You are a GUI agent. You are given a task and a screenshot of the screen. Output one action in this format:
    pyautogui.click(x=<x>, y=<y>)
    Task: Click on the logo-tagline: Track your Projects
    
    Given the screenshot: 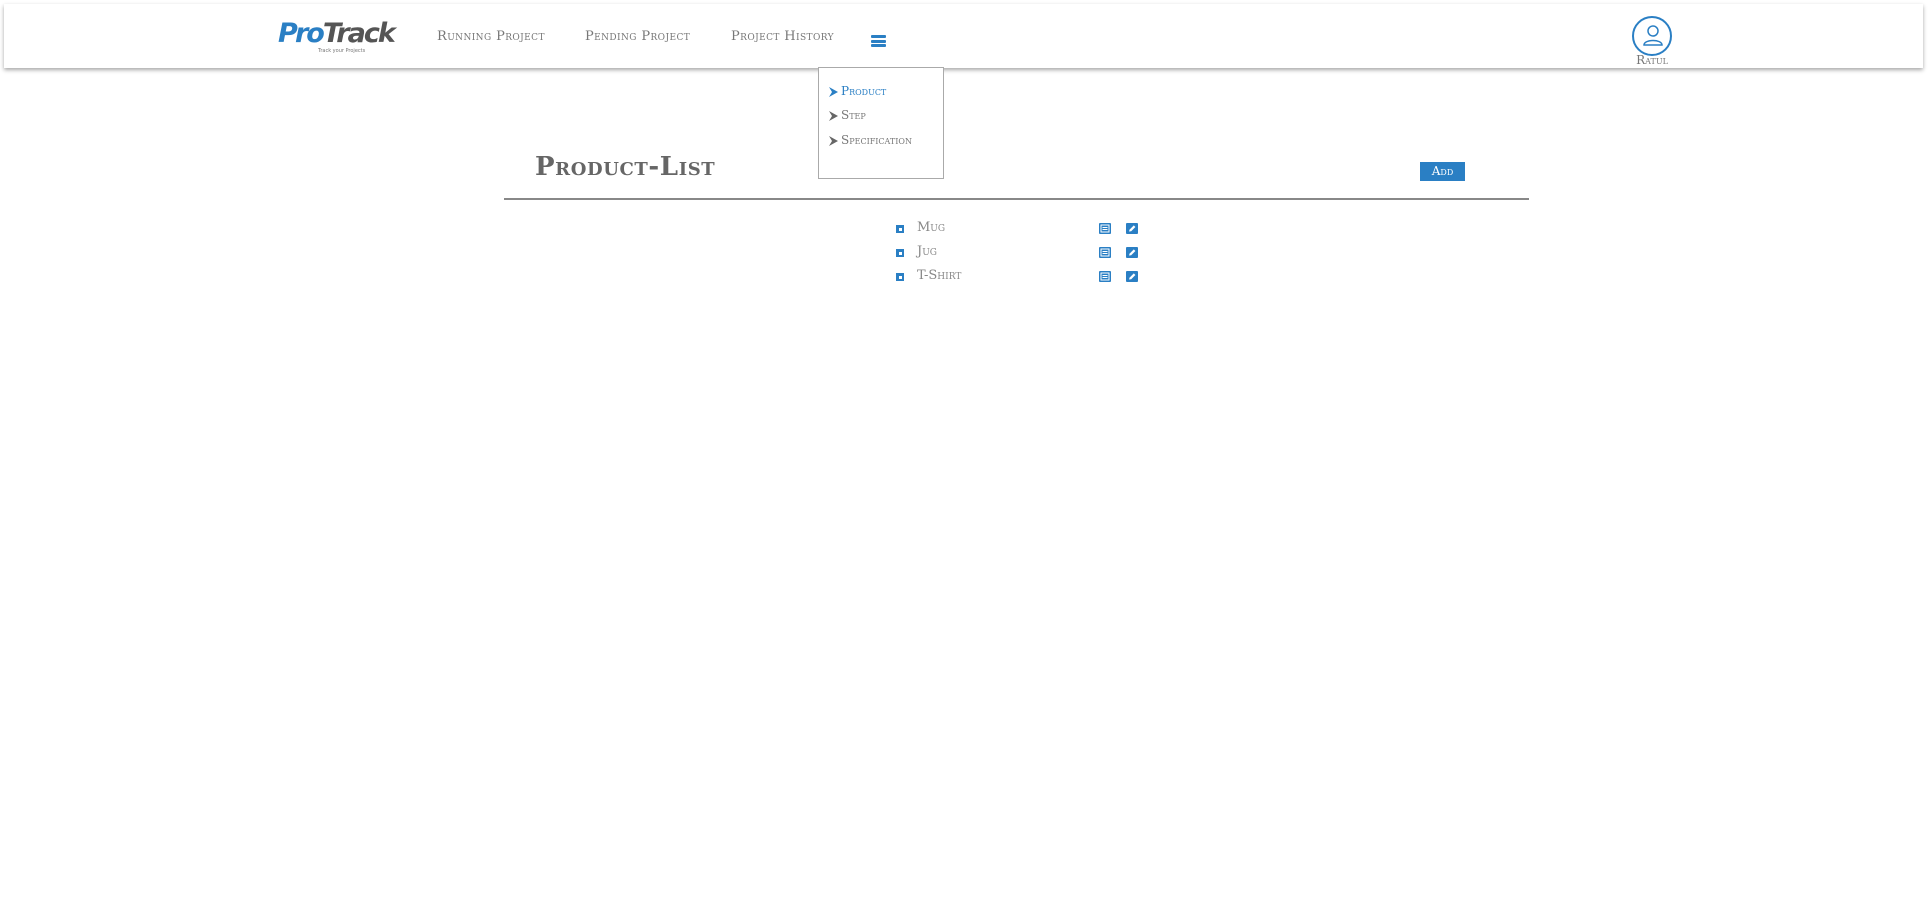 What is the action you would take?
    pyautogui.click(x=342, y=51)
    